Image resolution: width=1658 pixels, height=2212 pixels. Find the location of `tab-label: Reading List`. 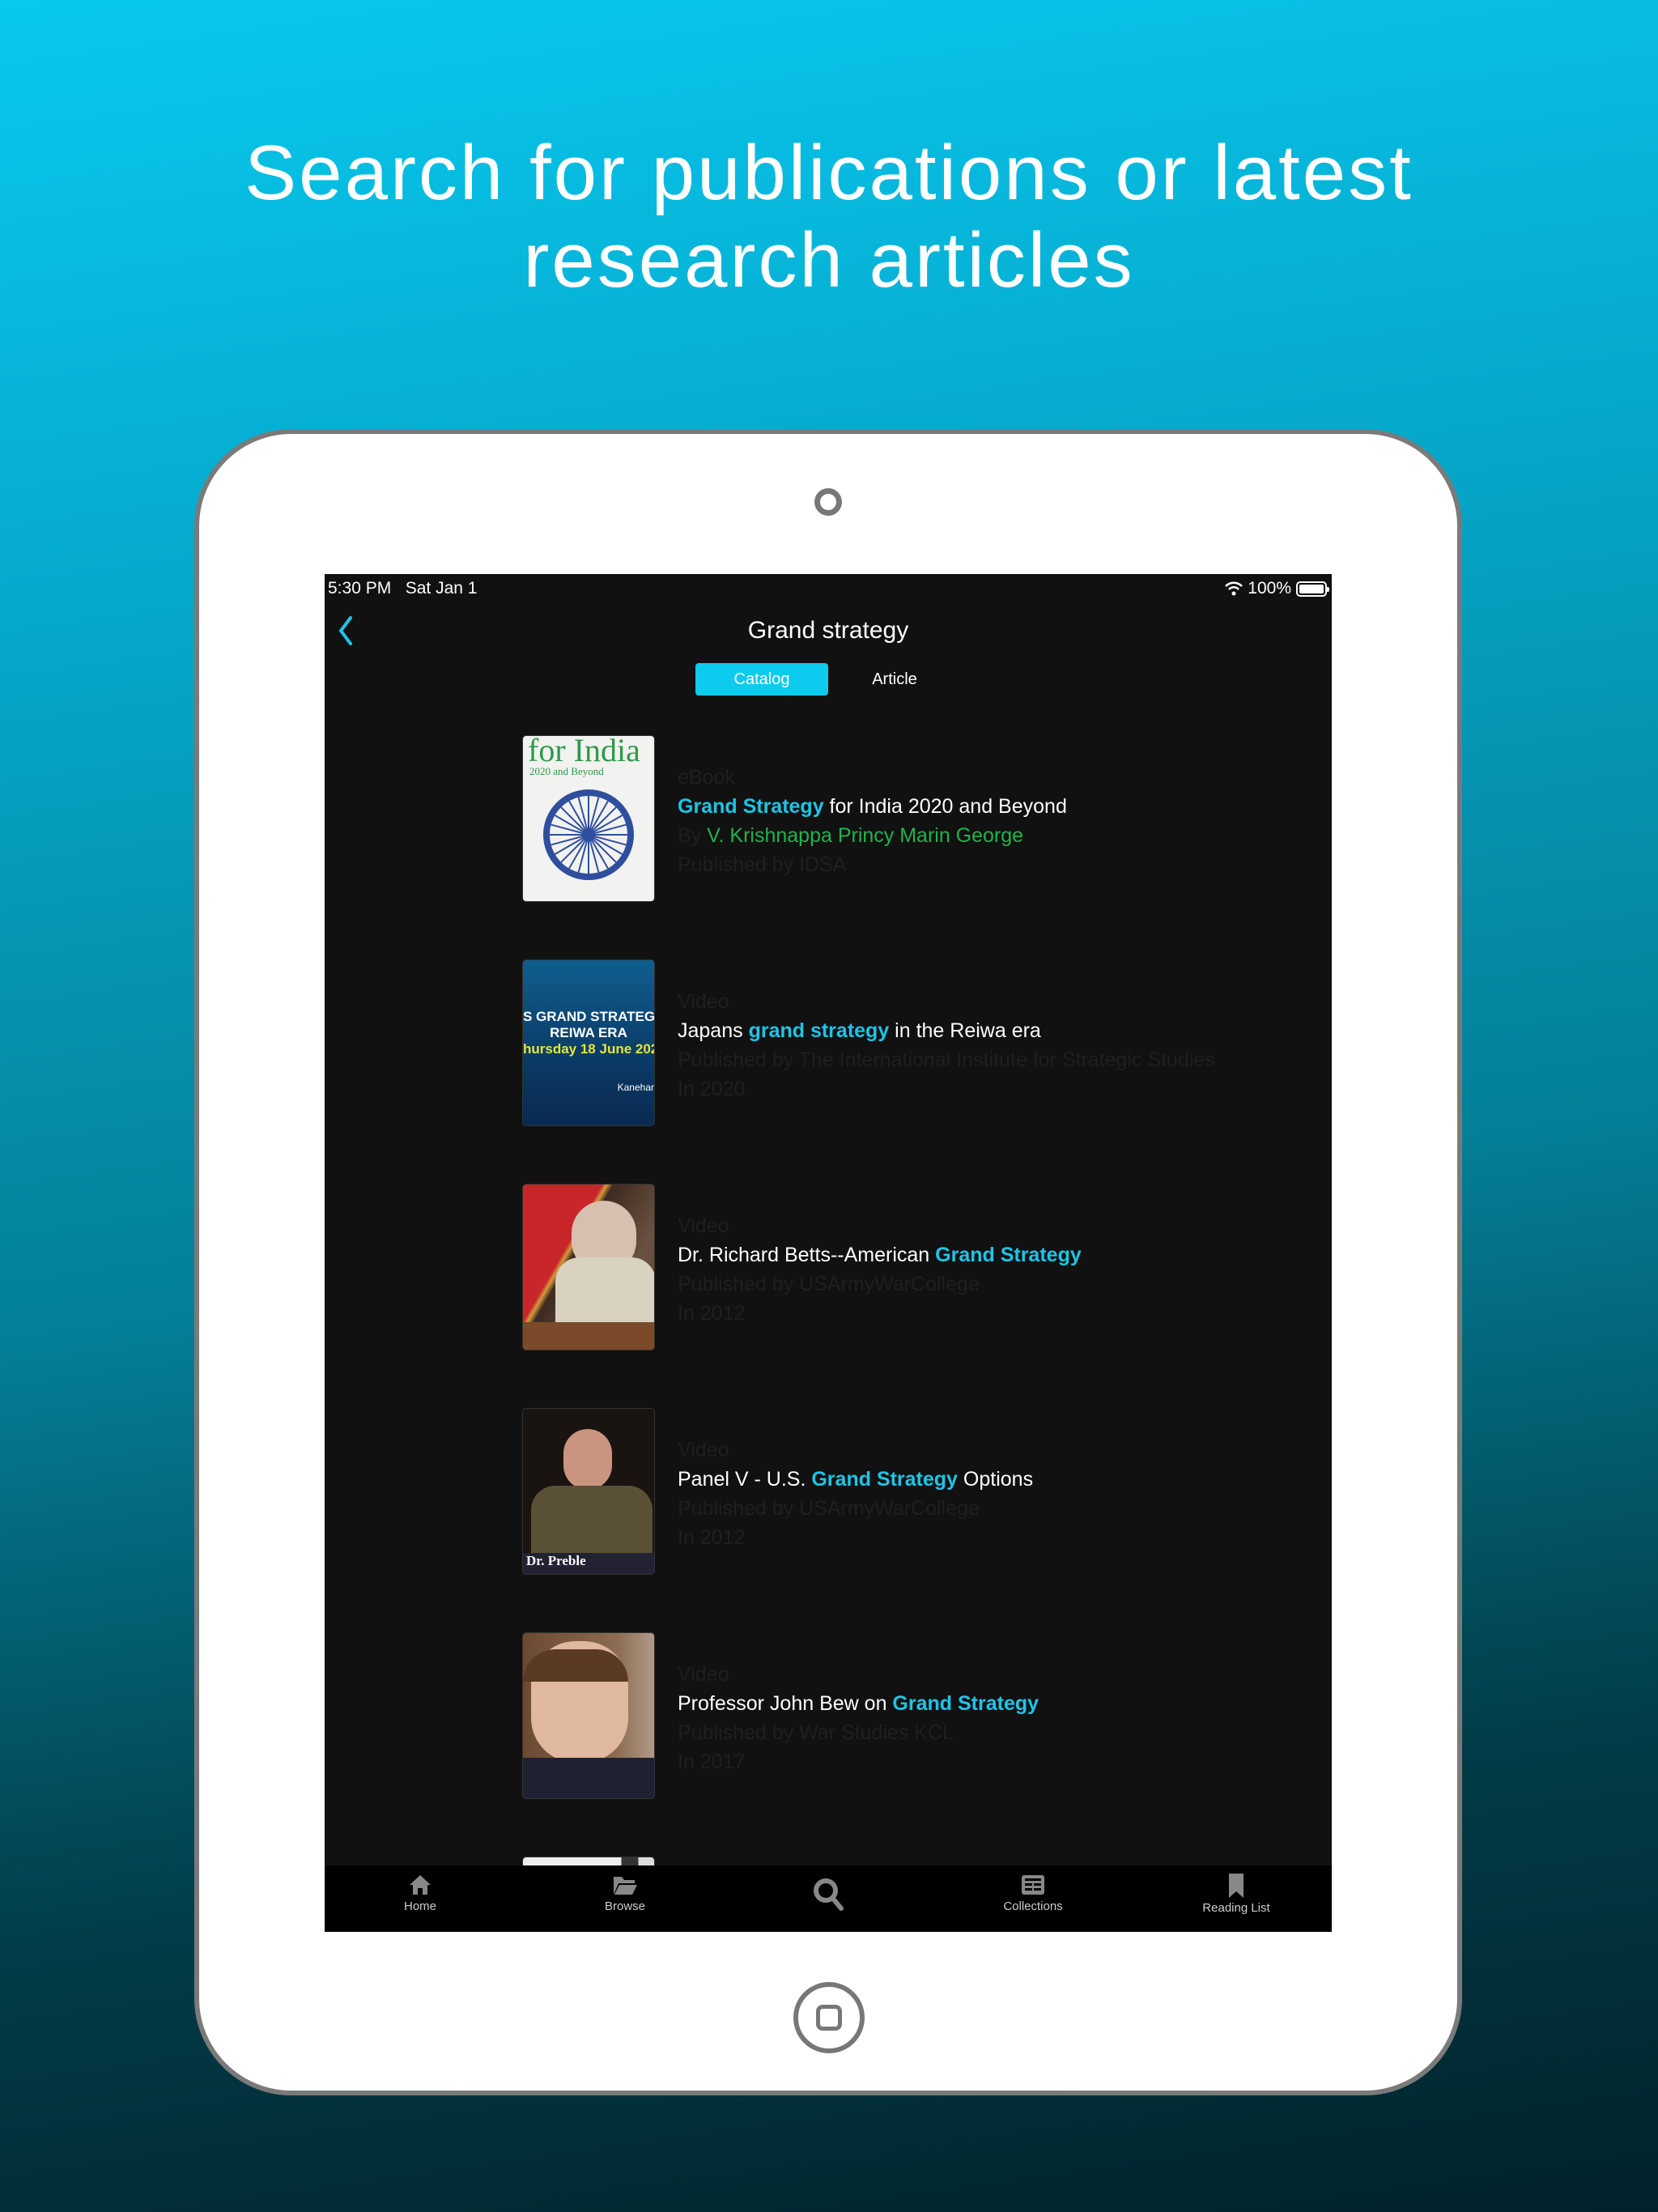

tab-label: Reading List is located at coordinates (1236, 1908).